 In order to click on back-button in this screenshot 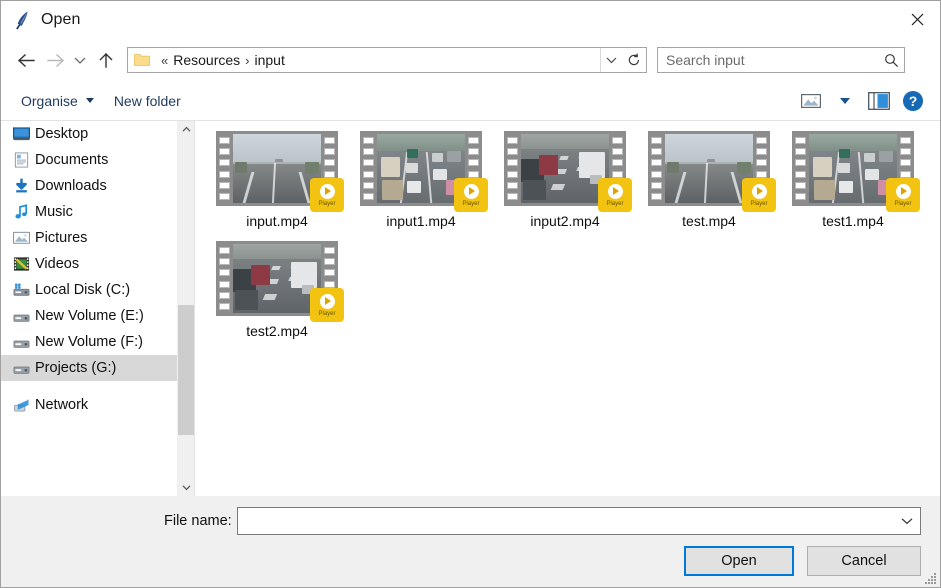, I will do `click(26, 60)`.